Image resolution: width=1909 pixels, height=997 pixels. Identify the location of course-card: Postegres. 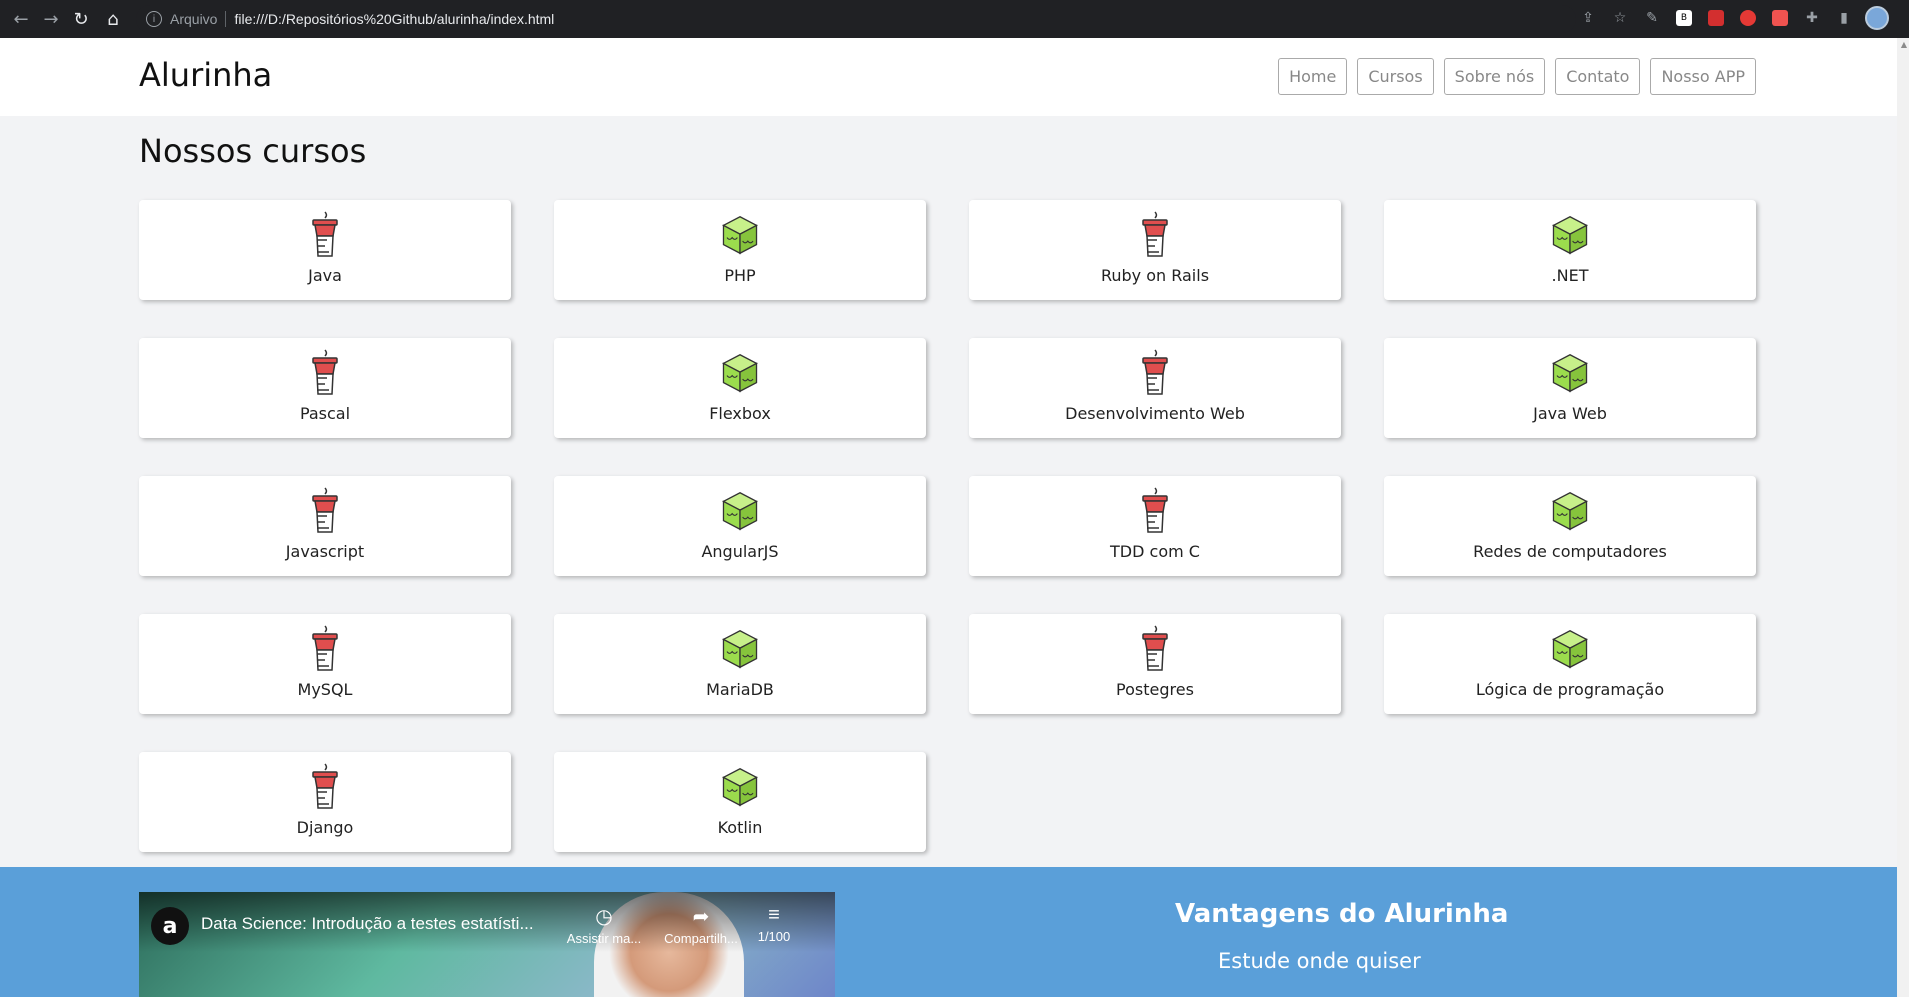
(1155, 664).